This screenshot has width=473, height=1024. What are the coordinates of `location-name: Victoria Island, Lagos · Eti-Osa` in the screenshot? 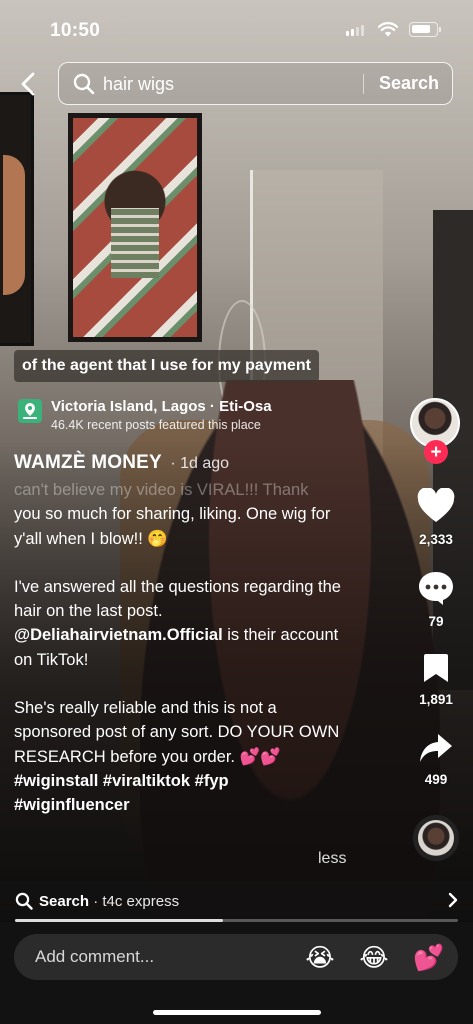 It's located at (161, 406).